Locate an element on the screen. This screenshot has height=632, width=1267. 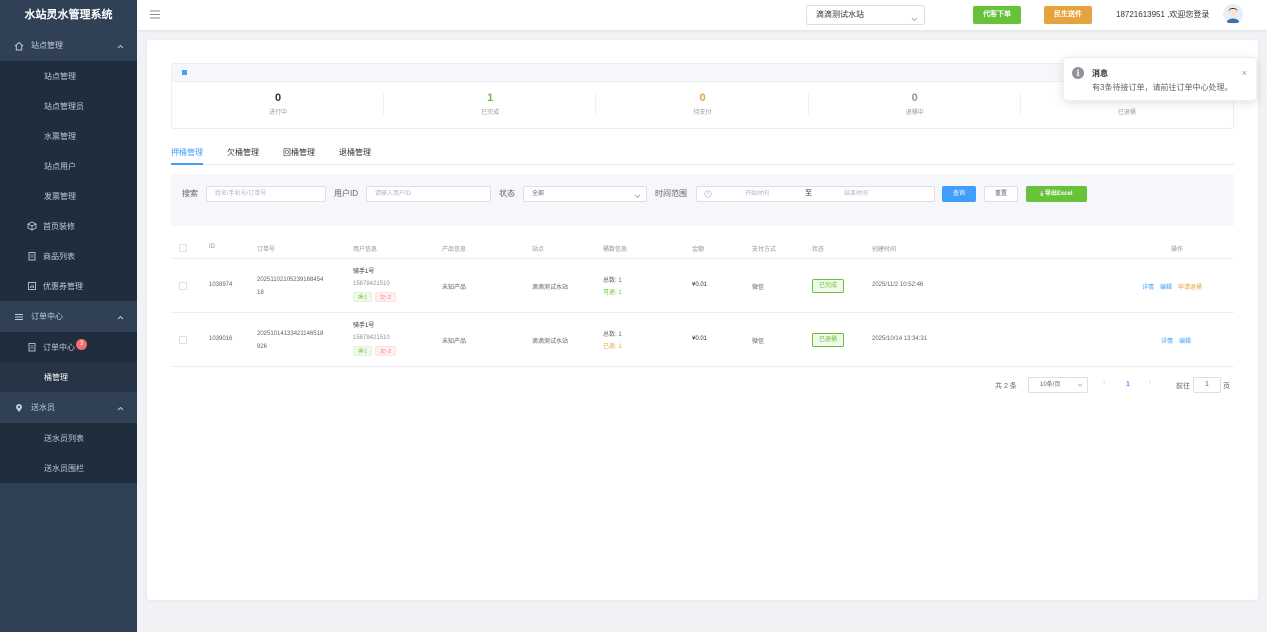
stat-completed: 1 已完成 is located at coordinates (490, 105).